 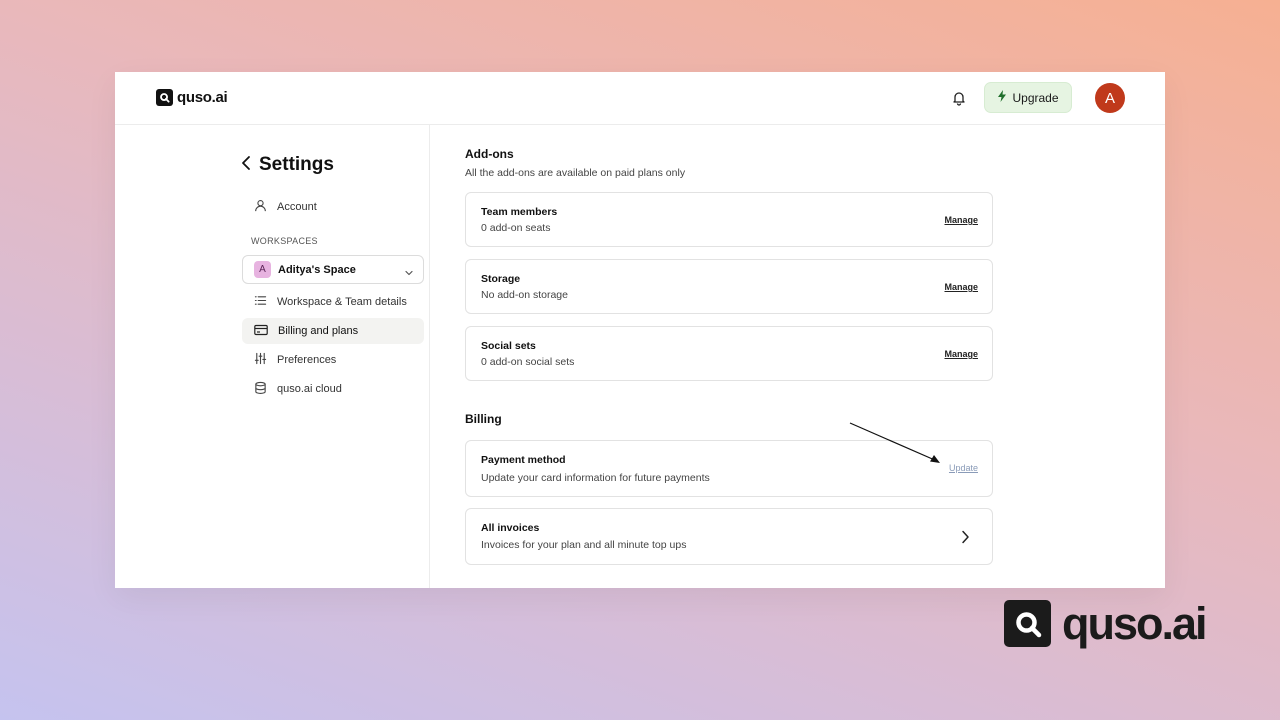 I want to click on chevron-right-icon, so click(x=965, y=539).